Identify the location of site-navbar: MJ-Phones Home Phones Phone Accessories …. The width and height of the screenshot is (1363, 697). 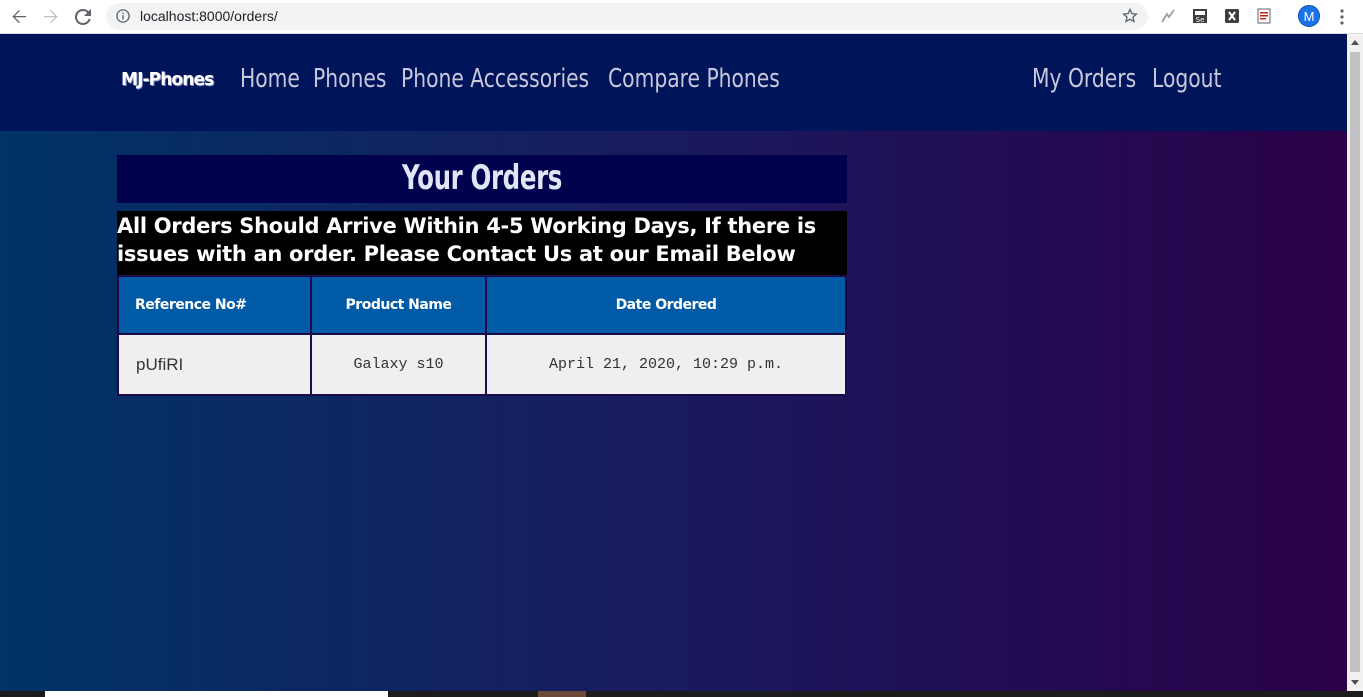
(673, 82).